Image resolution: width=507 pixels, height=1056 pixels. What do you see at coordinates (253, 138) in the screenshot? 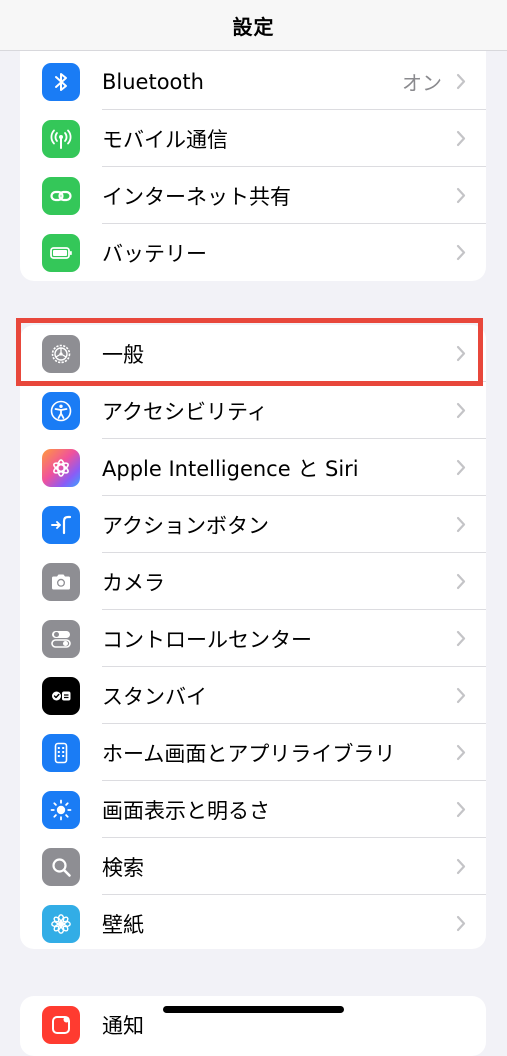
I see `settings-row-mobile-data: モバイル通信` at bounding box center [253, 138].